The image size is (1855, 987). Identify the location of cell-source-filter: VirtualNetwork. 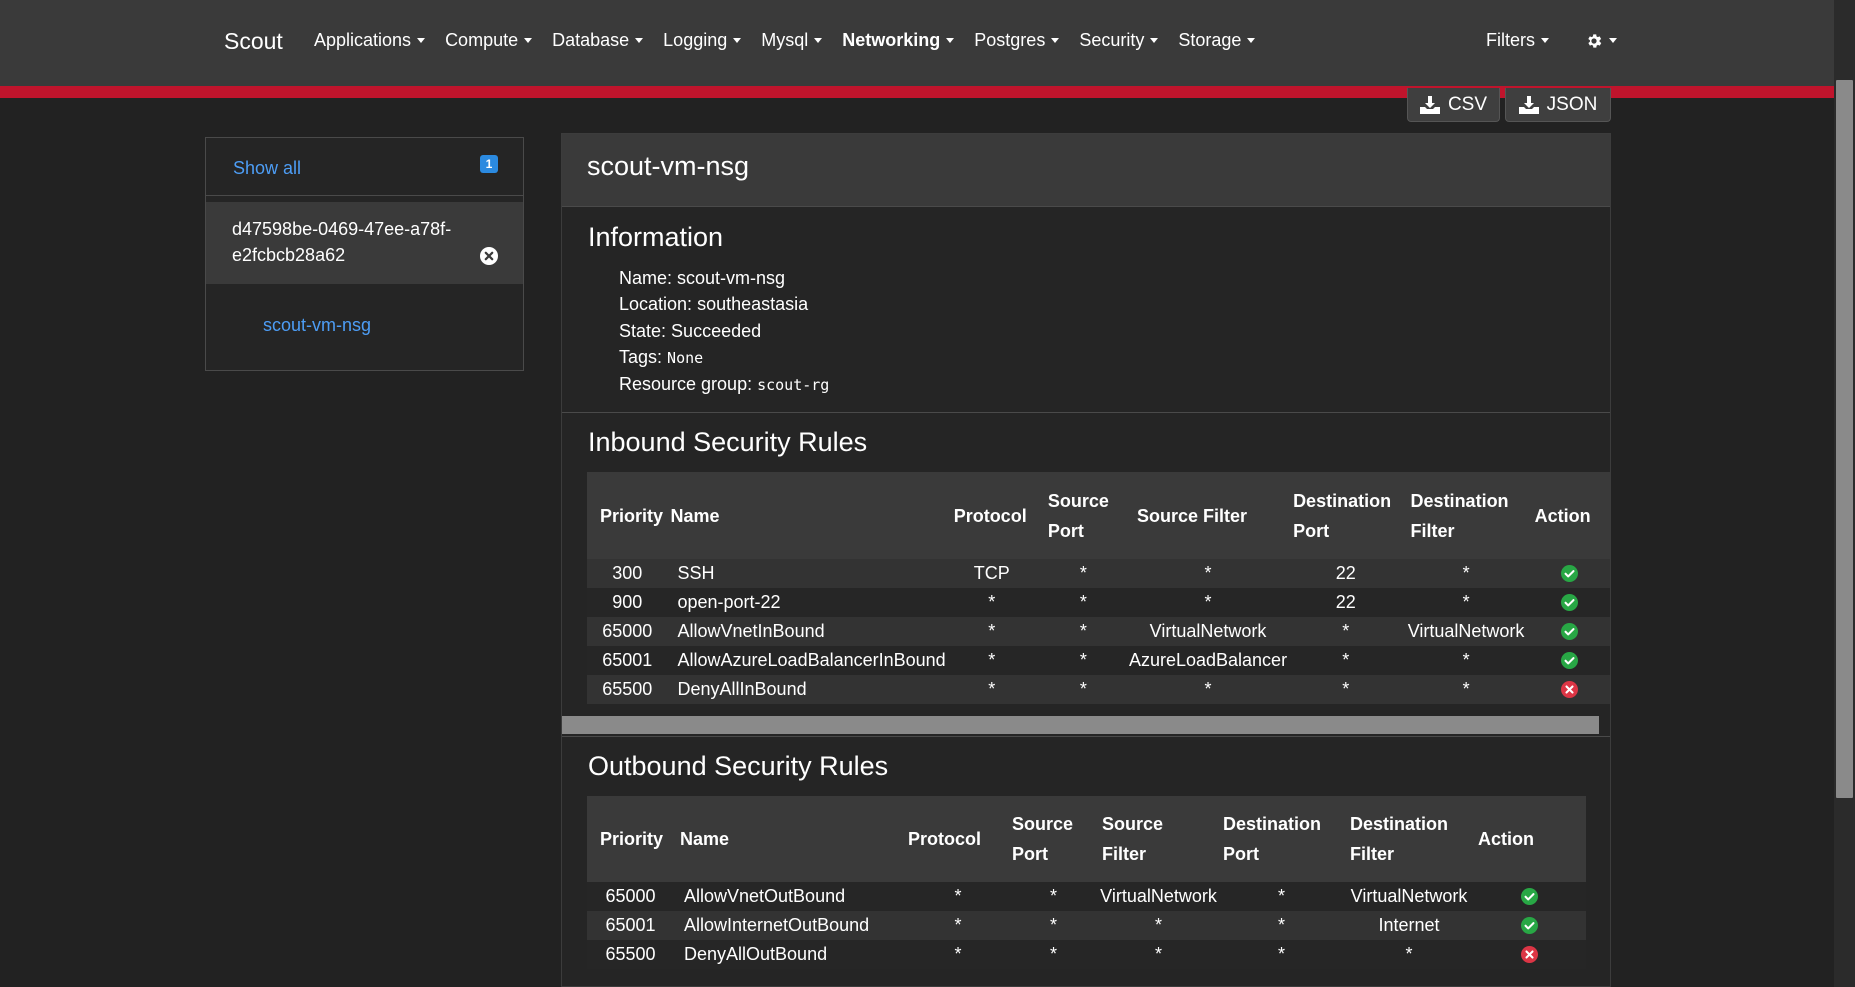
(1208, 631).